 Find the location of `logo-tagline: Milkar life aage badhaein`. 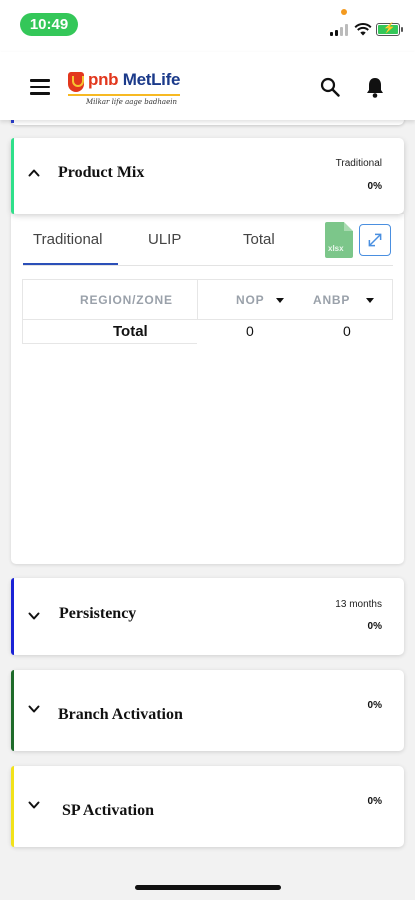

logo-tagline: Milkar life aage badhaein is located at coordinates (131, 102).